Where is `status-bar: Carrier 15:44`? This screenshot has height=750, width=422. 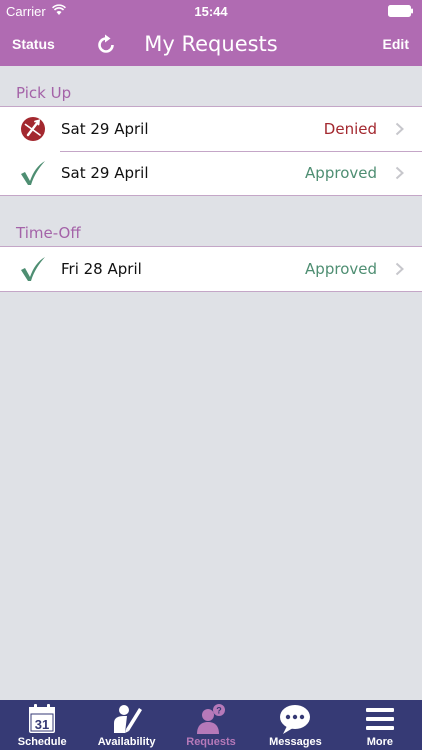 status-bar: Carrier 15:44 is located at coordinates (211, 11).